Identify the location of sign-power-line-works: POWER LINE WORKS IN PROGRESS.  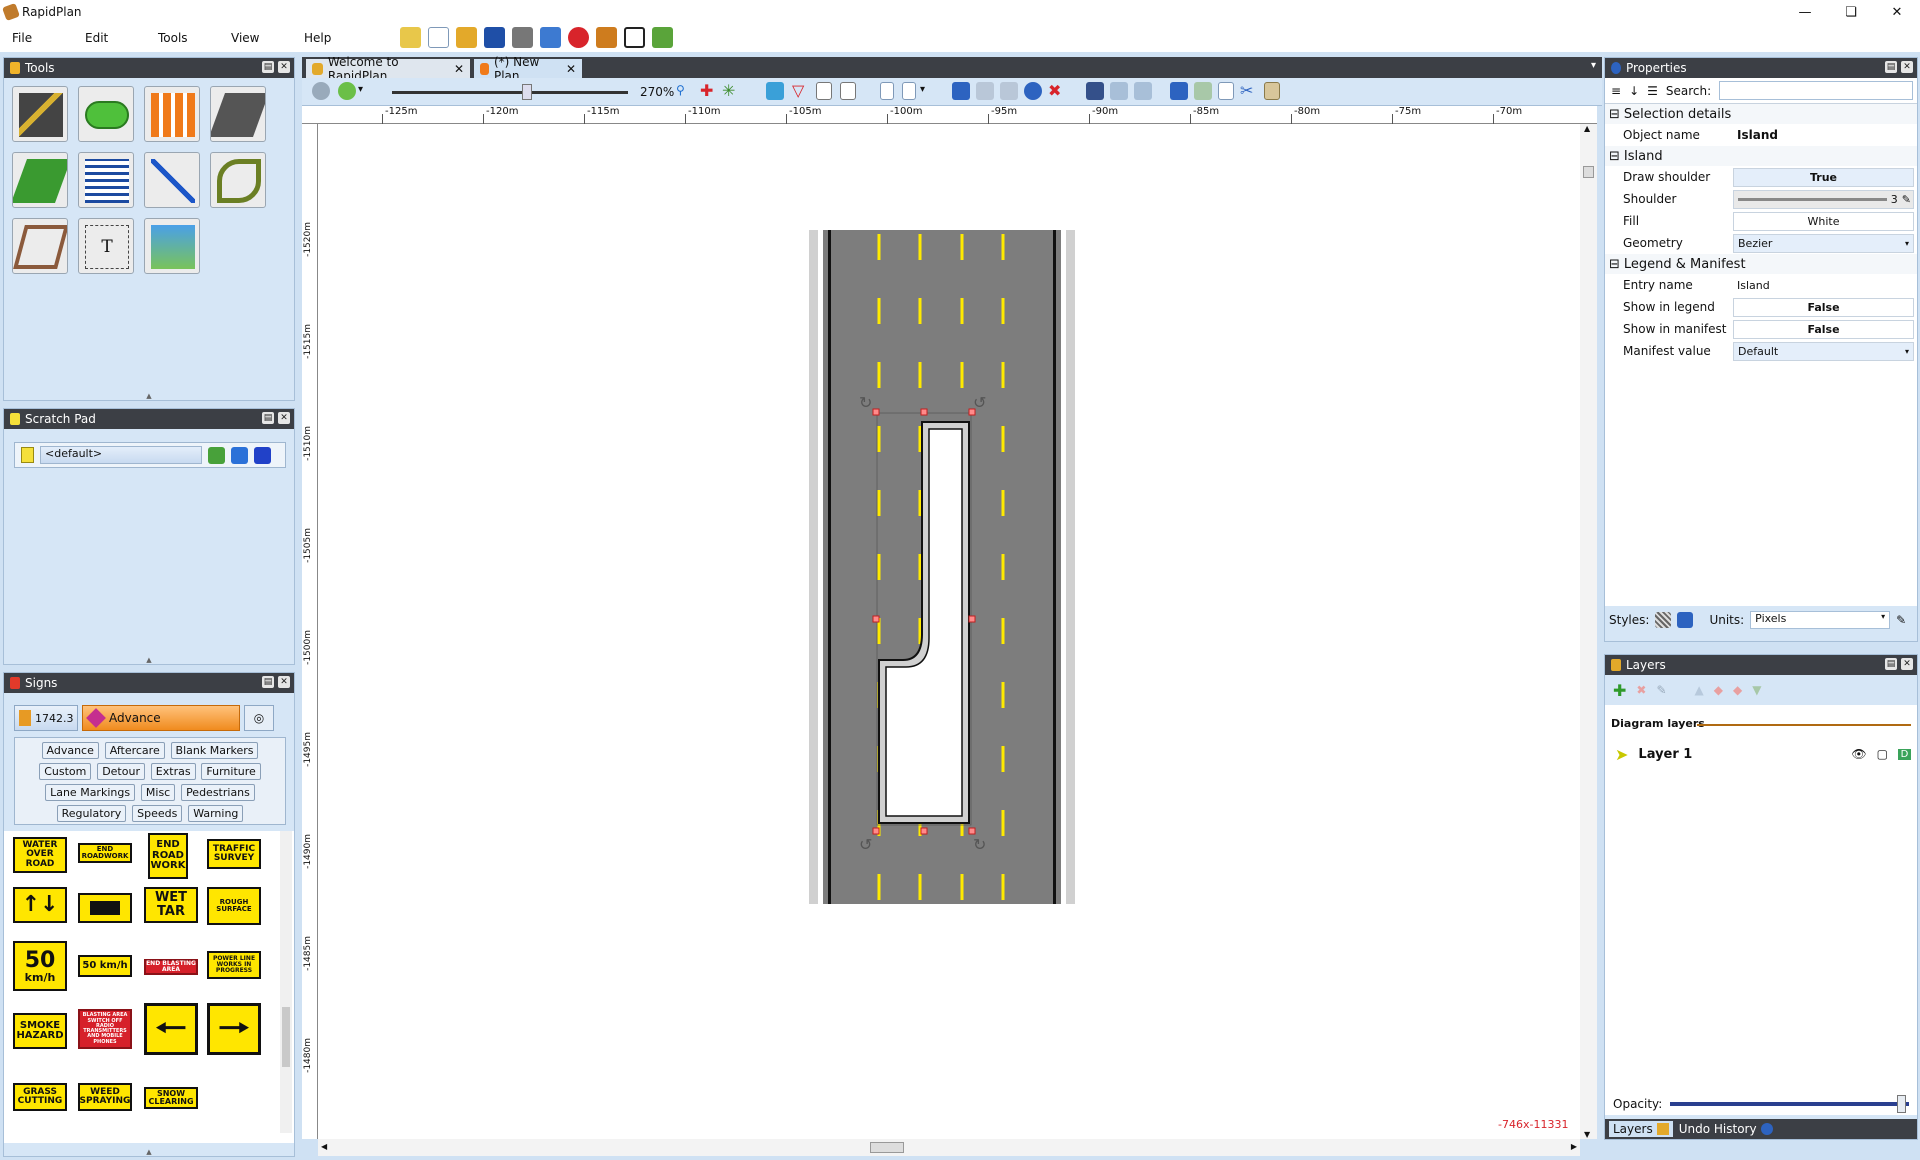
(234, 965).